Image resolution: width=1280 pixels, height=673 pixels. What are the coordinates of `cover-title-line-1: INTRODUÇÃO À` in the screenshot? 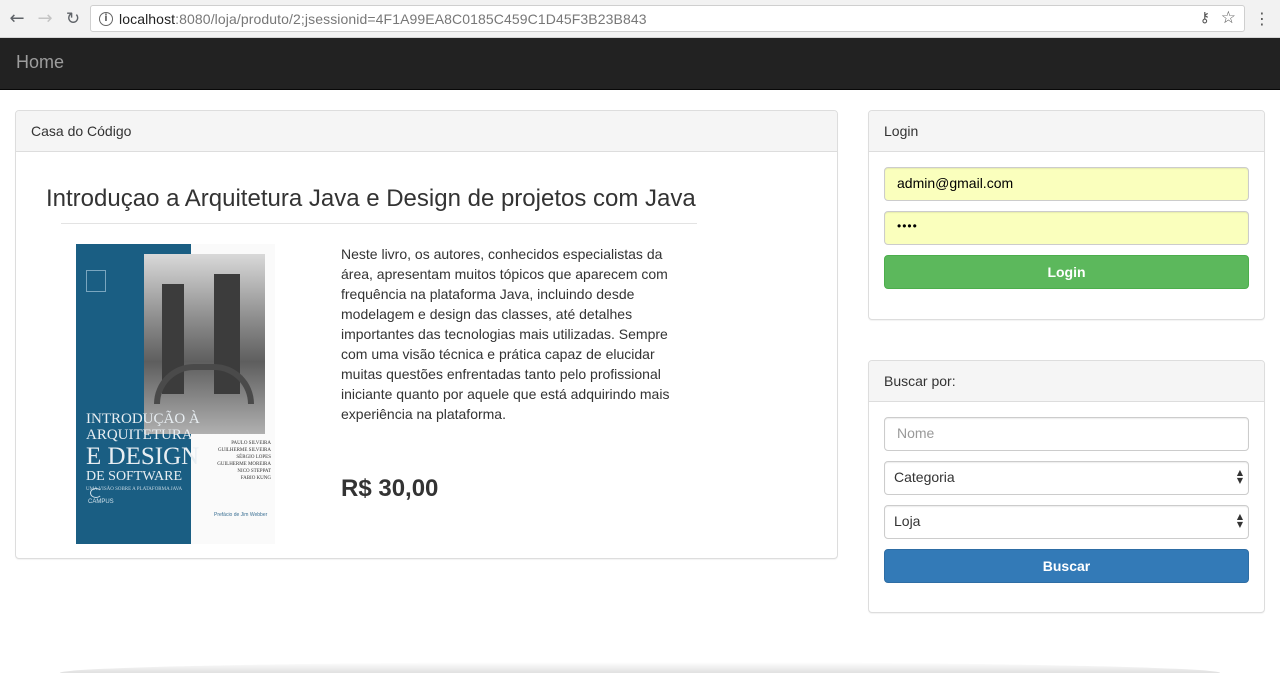 It's located at (143, 419).